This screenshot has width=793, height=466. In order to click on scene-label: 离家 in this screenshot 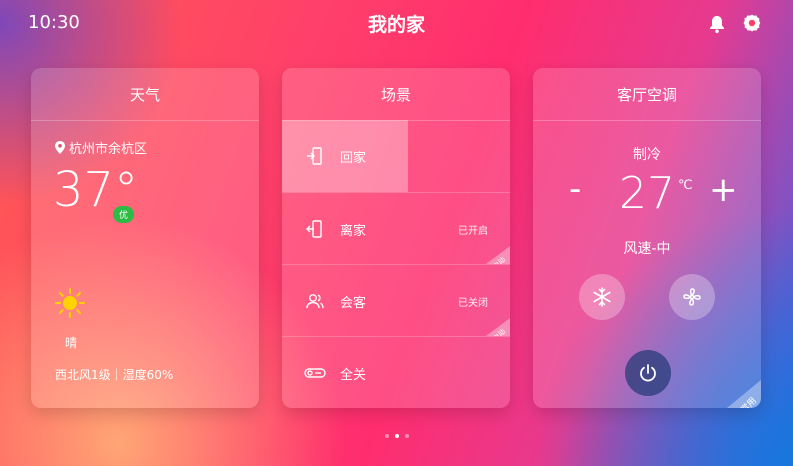, I will do `click(353, 231)`.